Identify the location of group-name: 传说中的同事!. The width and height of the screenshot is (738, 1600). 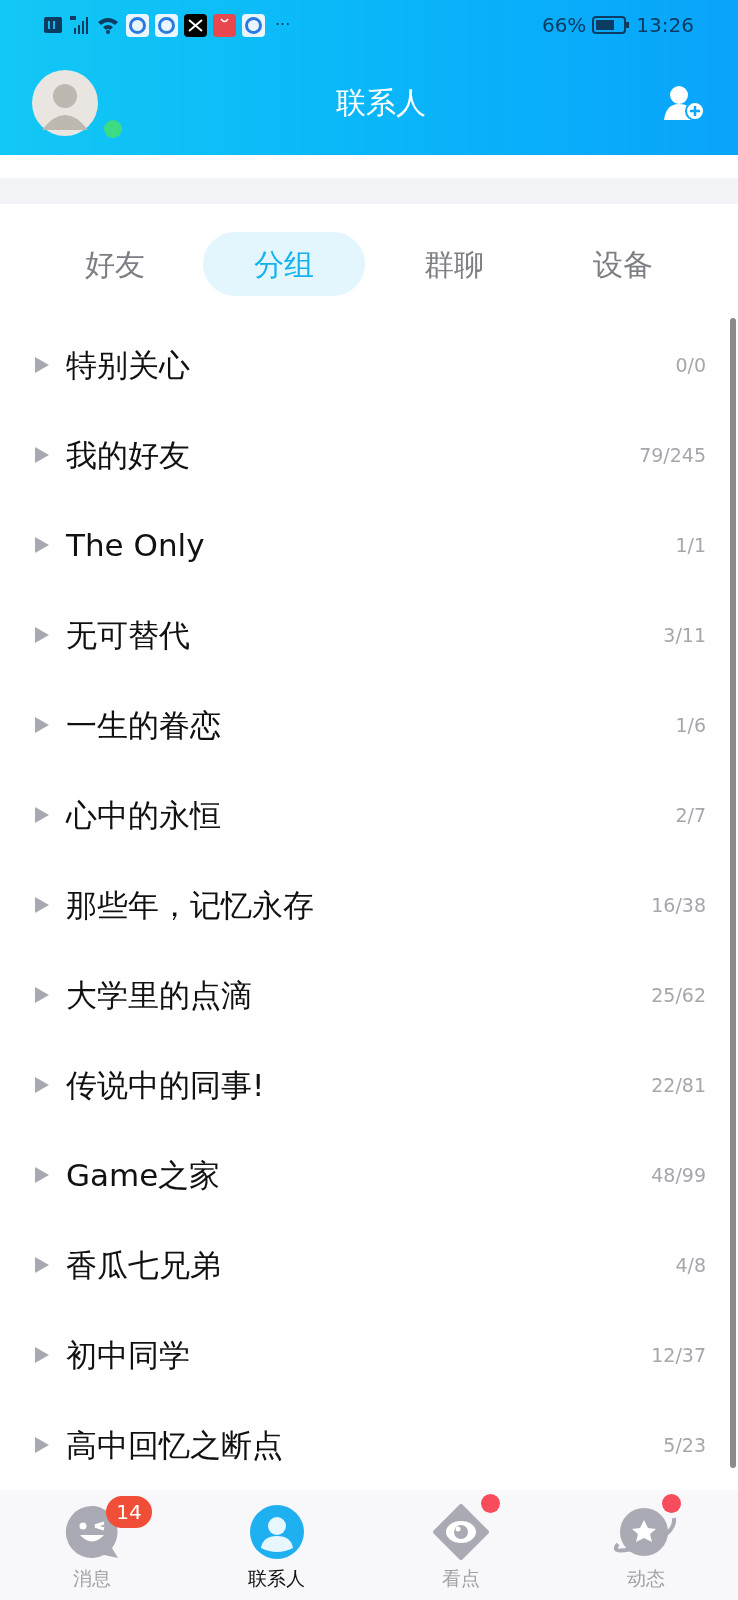
(359, 1085).